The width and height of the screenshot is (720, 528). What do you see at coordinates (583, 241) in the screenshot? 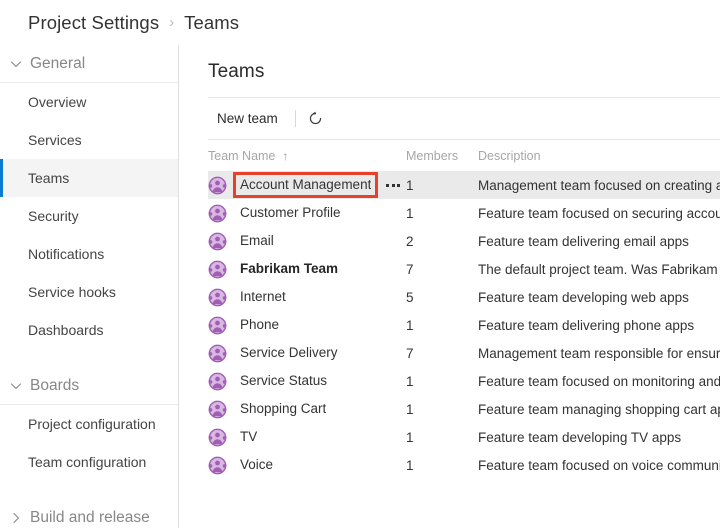
I see `team-description: Feature team delivering email apps` at bounding box center [583, 241].